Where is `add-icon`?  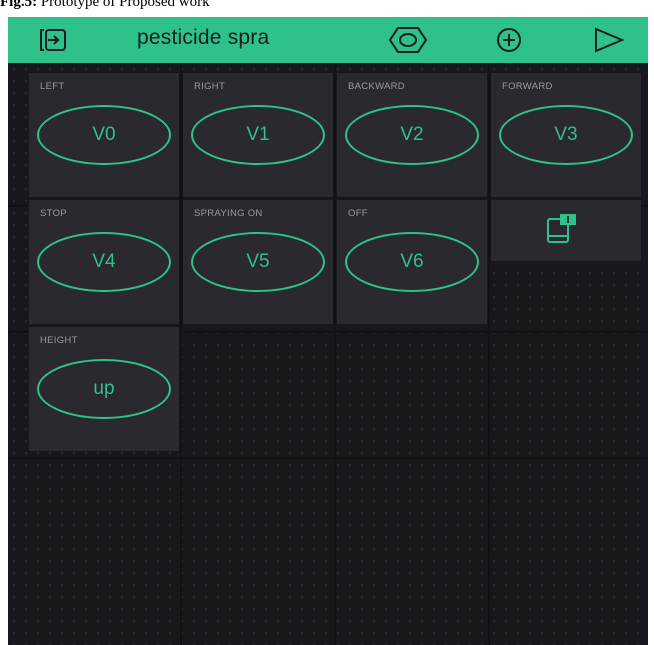 add-icon is located at coordinates (509, 40).